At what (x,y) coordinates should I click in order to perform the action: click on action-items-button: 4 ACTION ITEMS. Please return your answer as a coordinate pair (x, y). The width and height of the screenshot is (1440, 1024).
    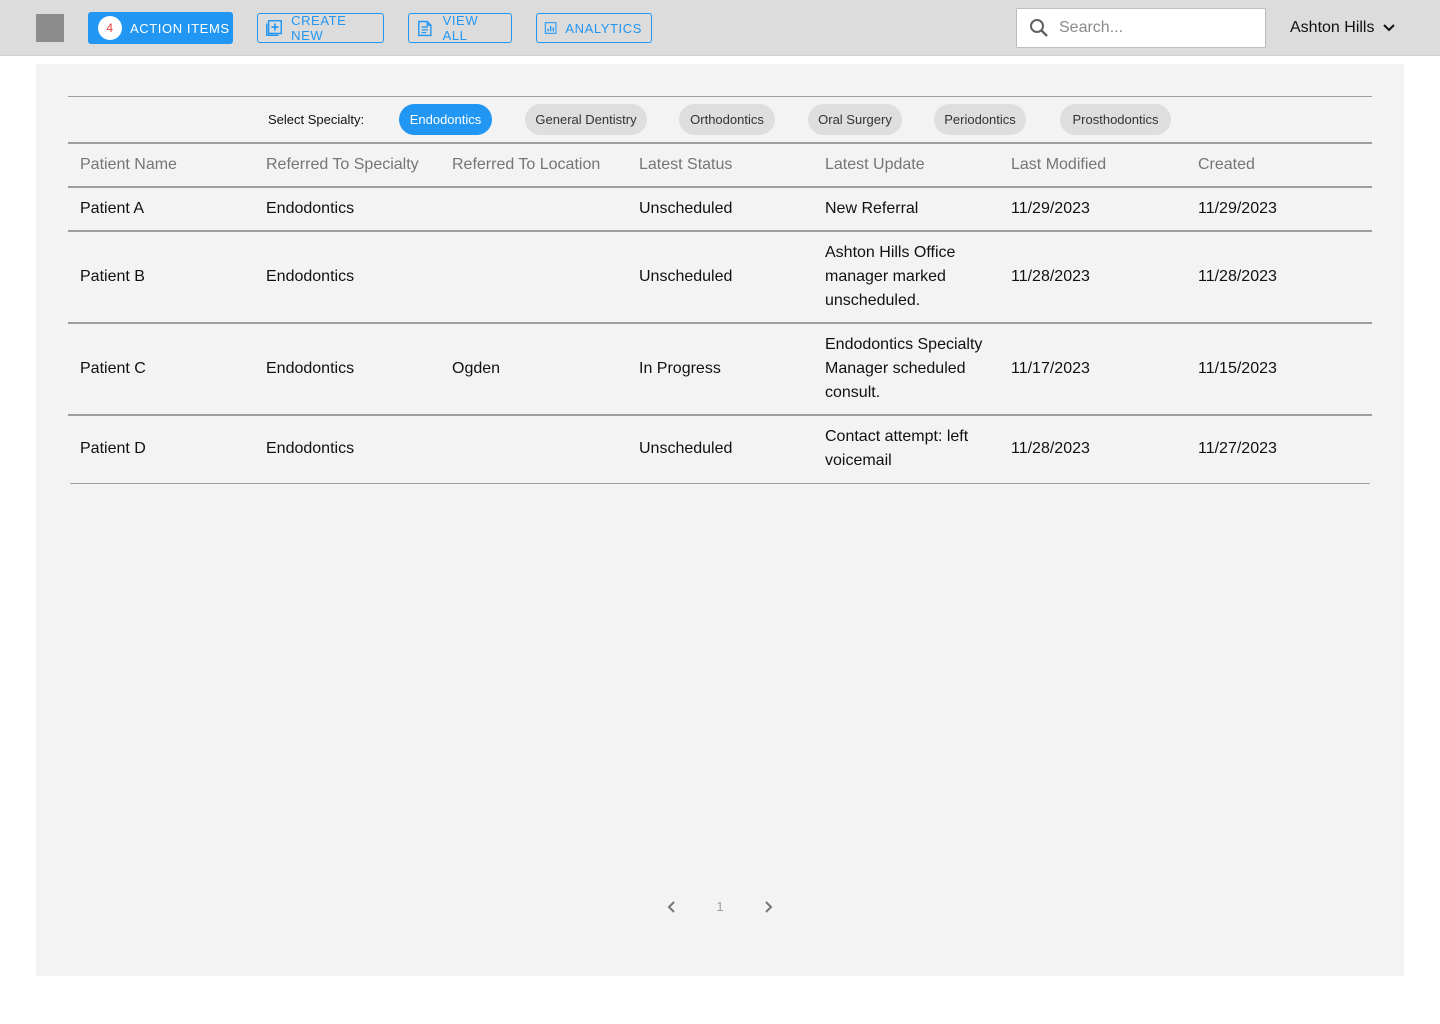
    Looking at the image, I should click on (160, 28).